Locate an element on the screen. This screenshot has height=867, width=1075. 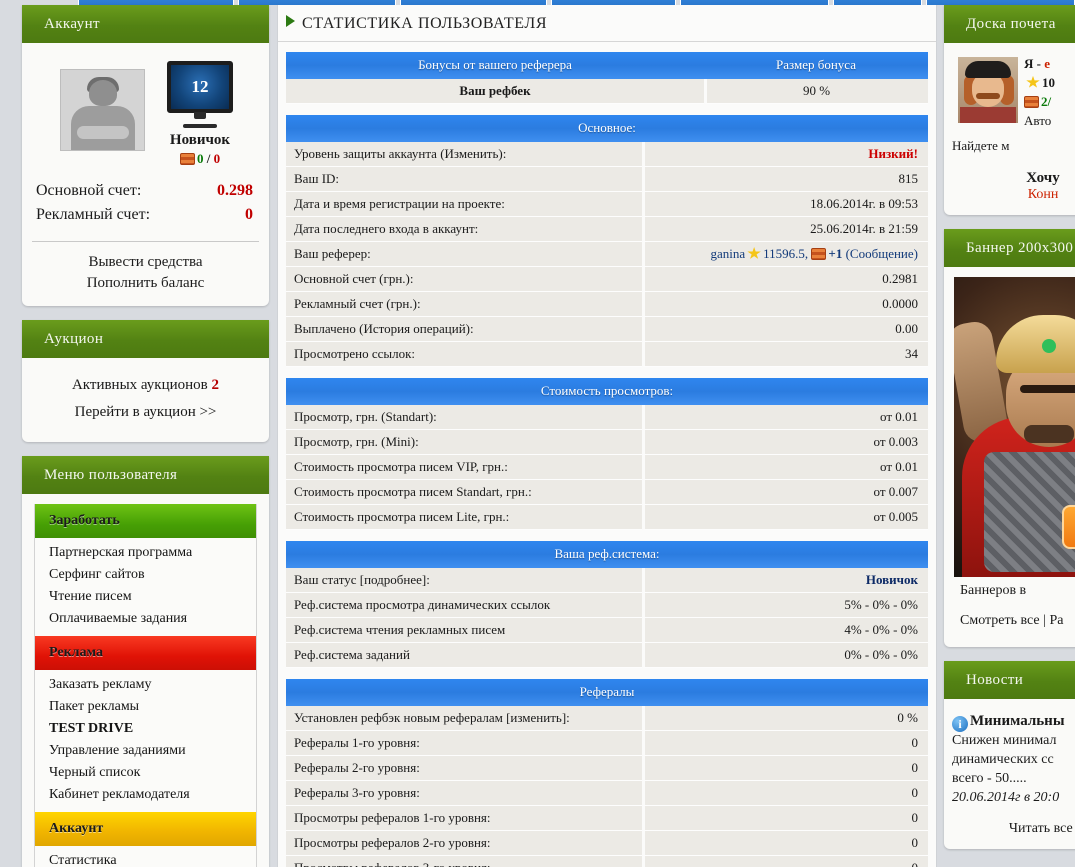
table-row: Ваш статус [подробнее]: Новичок is located at coordinates (607, 580).